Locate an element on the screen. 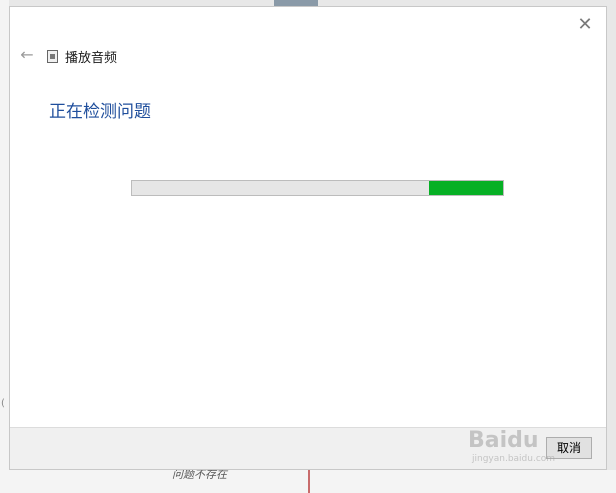 The width and height of the screenshot is (616, 493). window-title-row: 播放音频 is located at coordinates (82, 56).